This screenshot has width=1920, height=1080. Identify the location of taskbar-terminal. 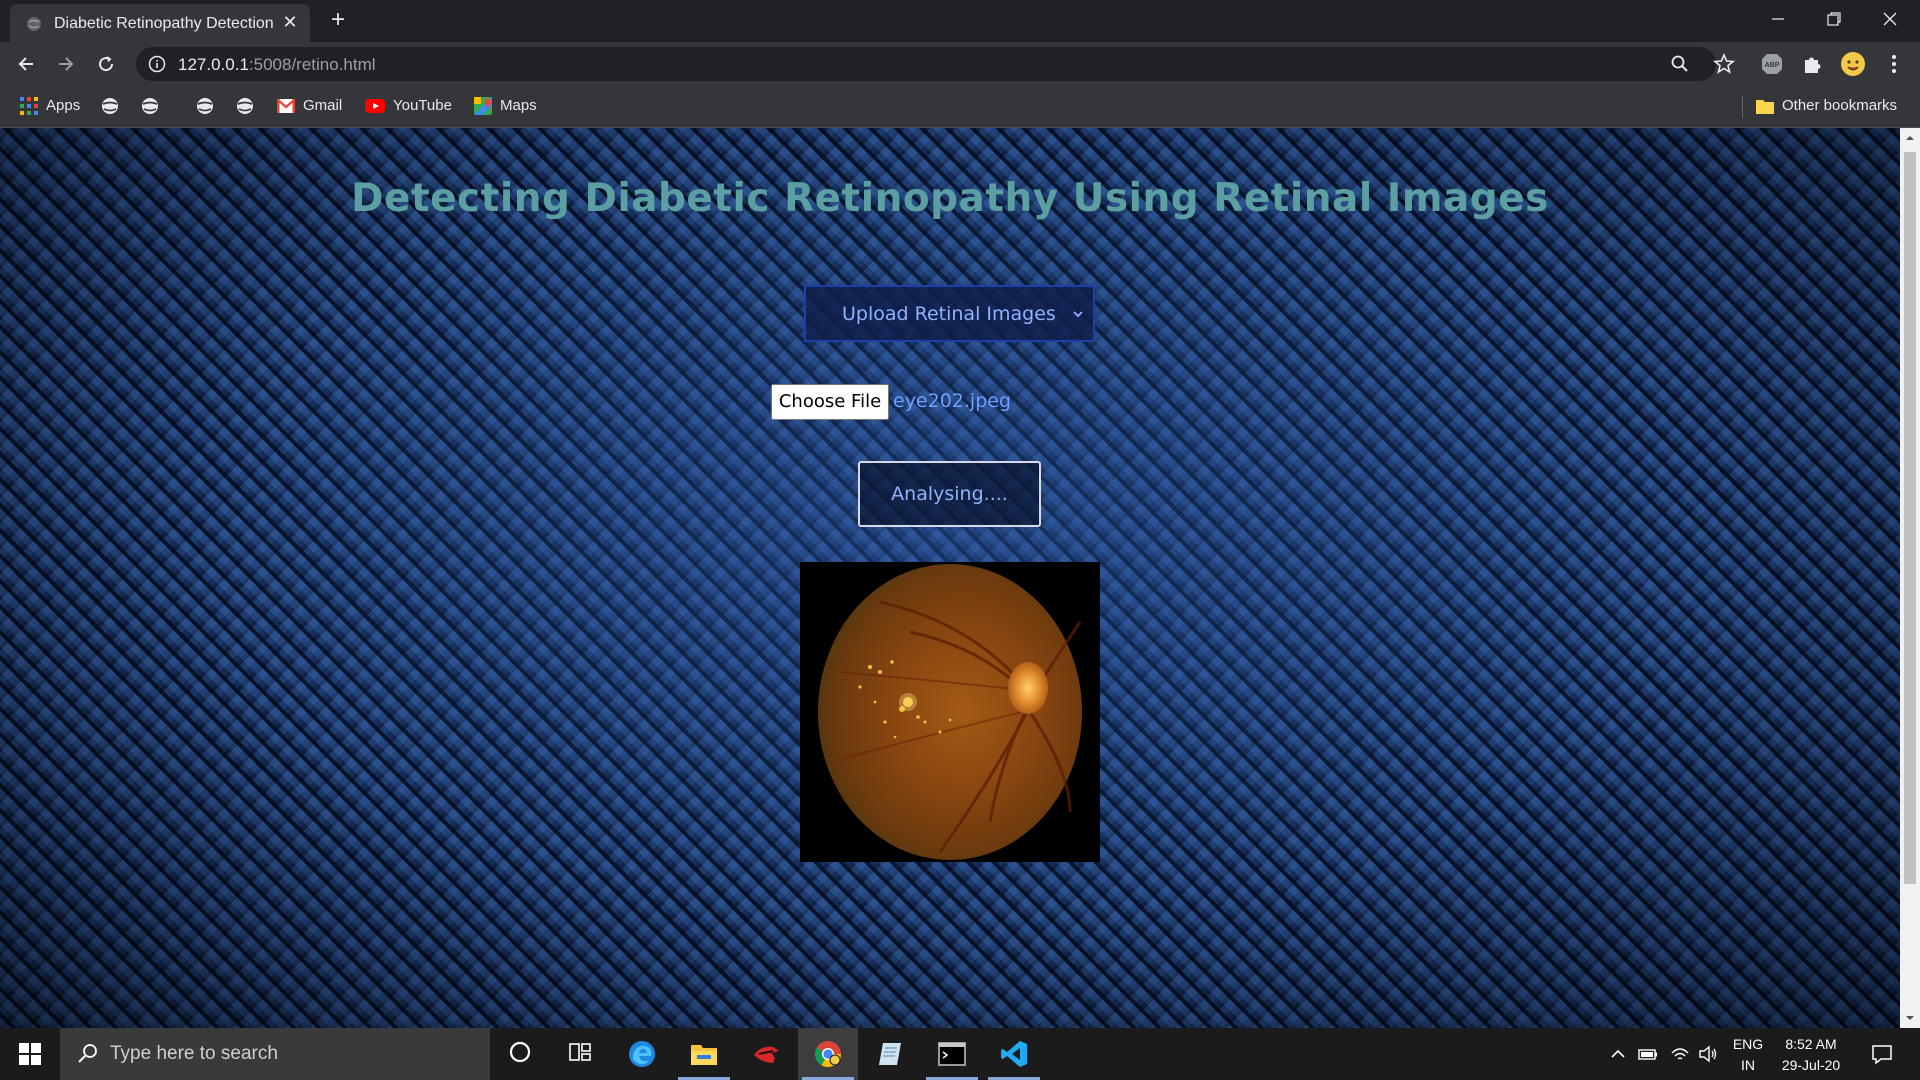
(952, 1054).